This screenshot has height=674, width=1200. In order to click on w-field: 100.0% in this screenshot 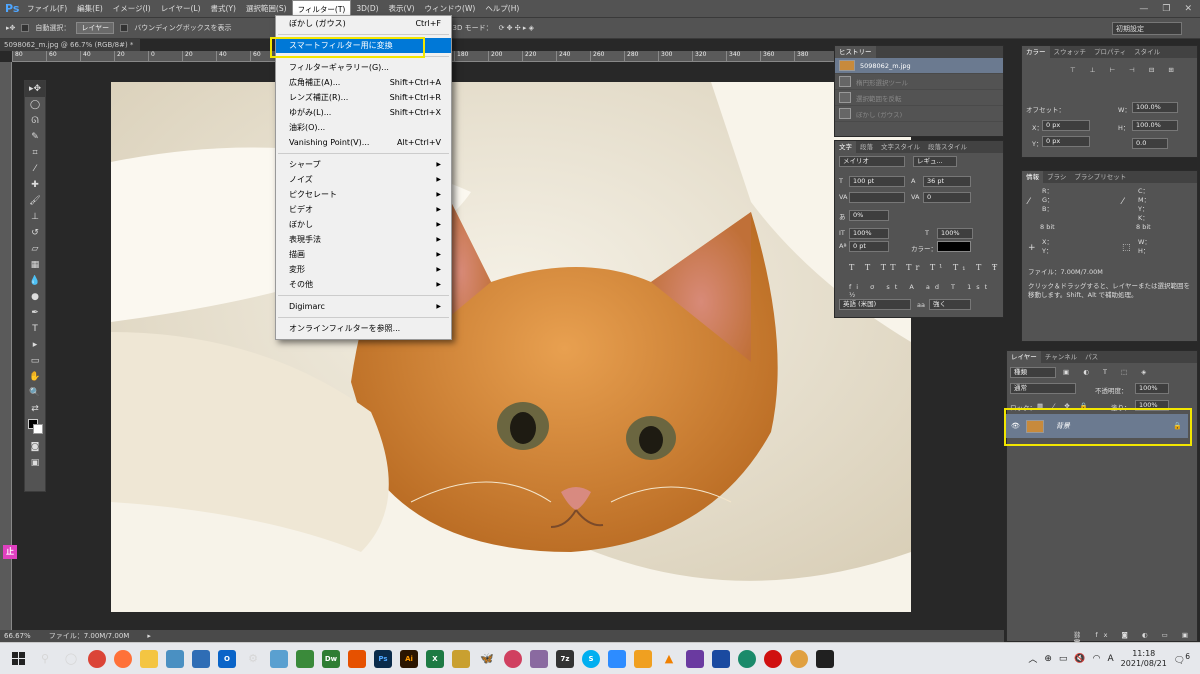, I will do `click(1155, 107)`.